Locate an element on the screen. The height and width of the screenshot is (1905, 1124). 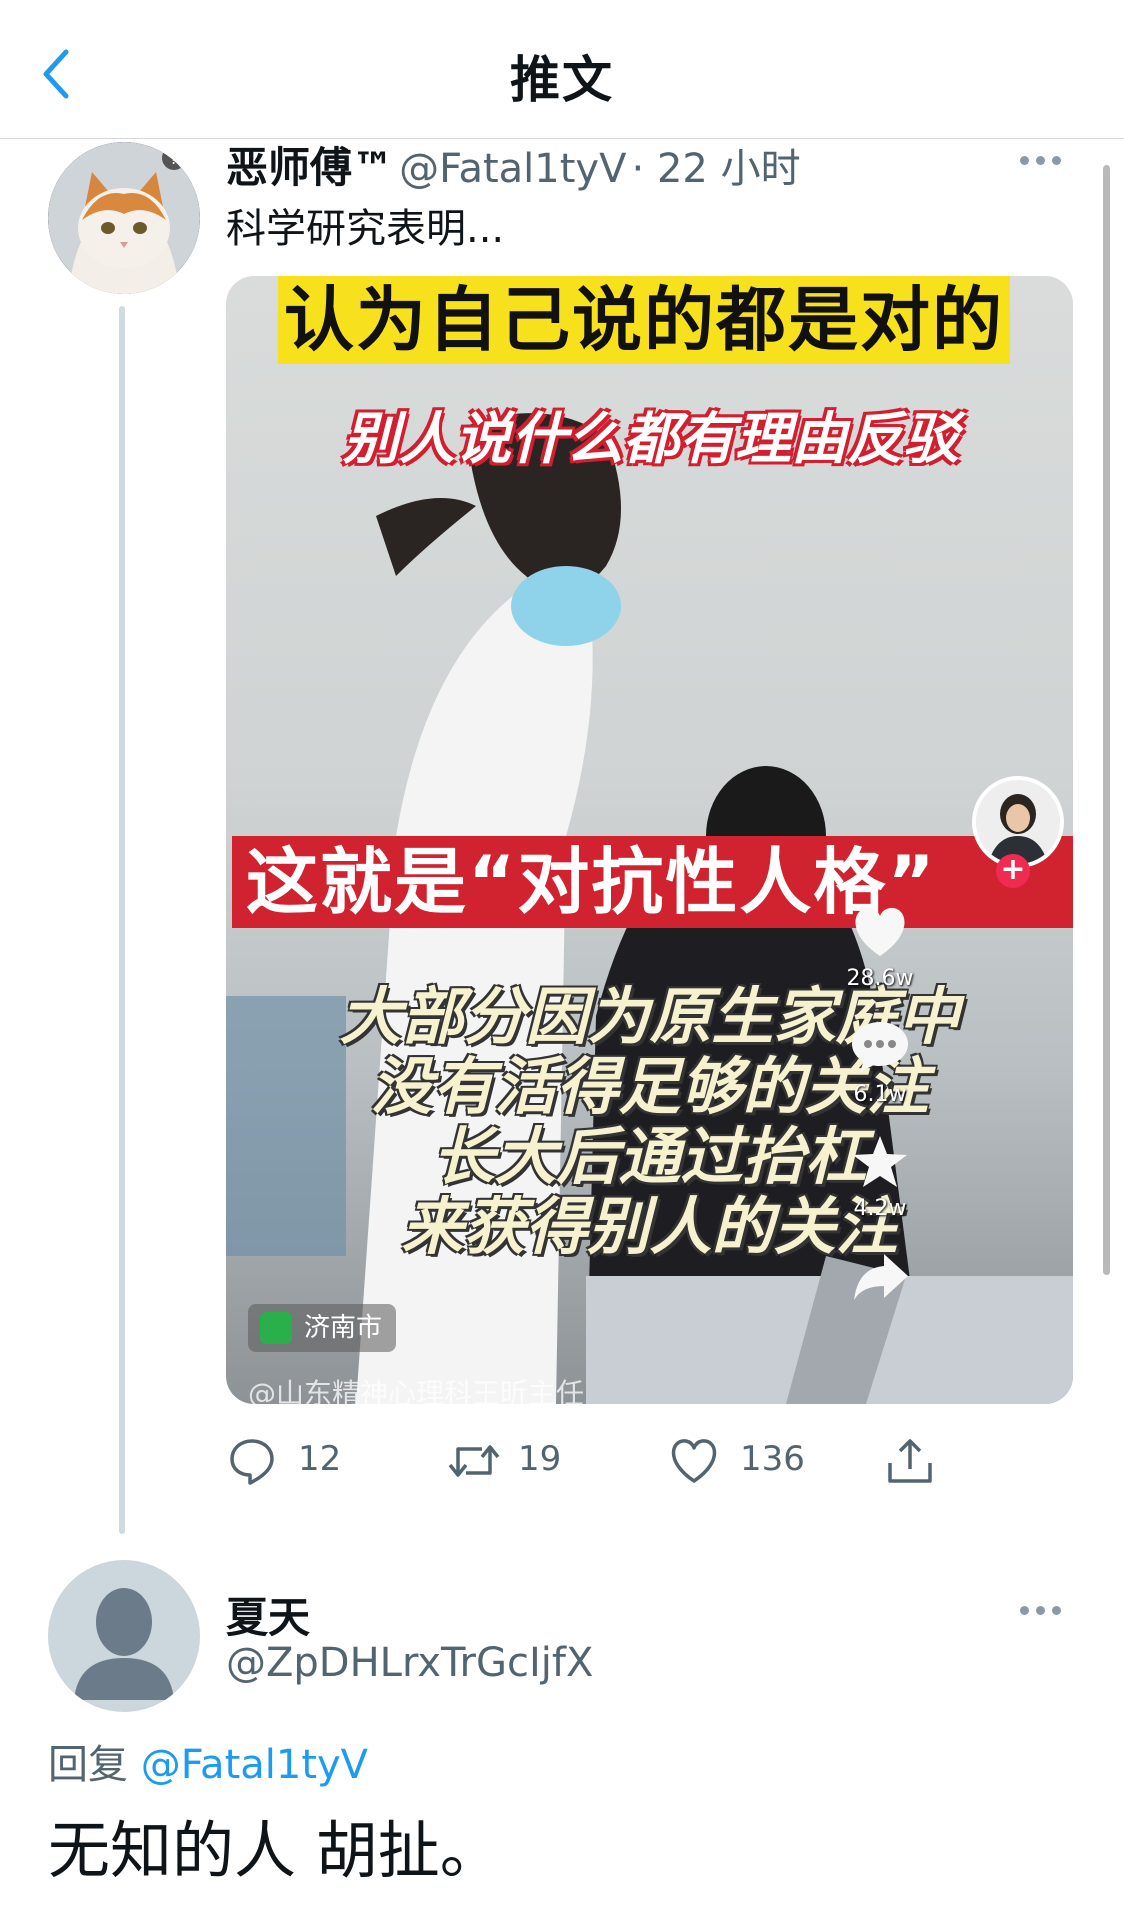
location-label: 济南市 is located at coordinates (343, 1328).